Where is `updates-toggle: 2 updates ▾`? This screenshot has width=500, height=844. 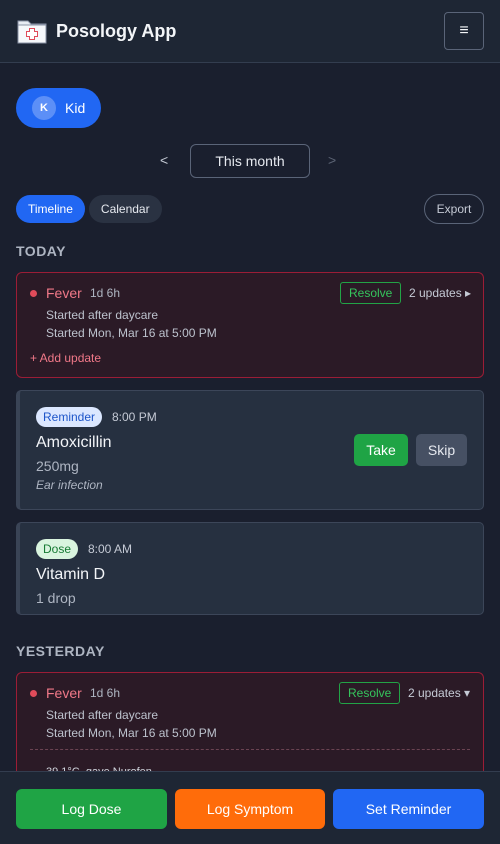
updates-toggle: 2 updates ▾ is located at coordinates (439, 693).